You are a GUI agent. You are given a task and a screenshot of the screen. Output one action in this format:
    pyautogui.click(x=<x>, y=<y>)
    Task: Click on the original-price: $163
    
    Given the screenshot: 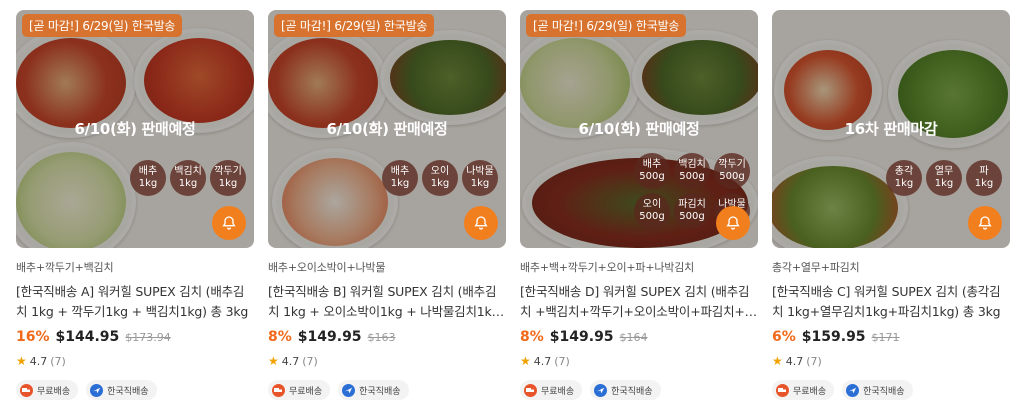 What is the action you would take?
    pyautogui.click(x=381, y=337)
    